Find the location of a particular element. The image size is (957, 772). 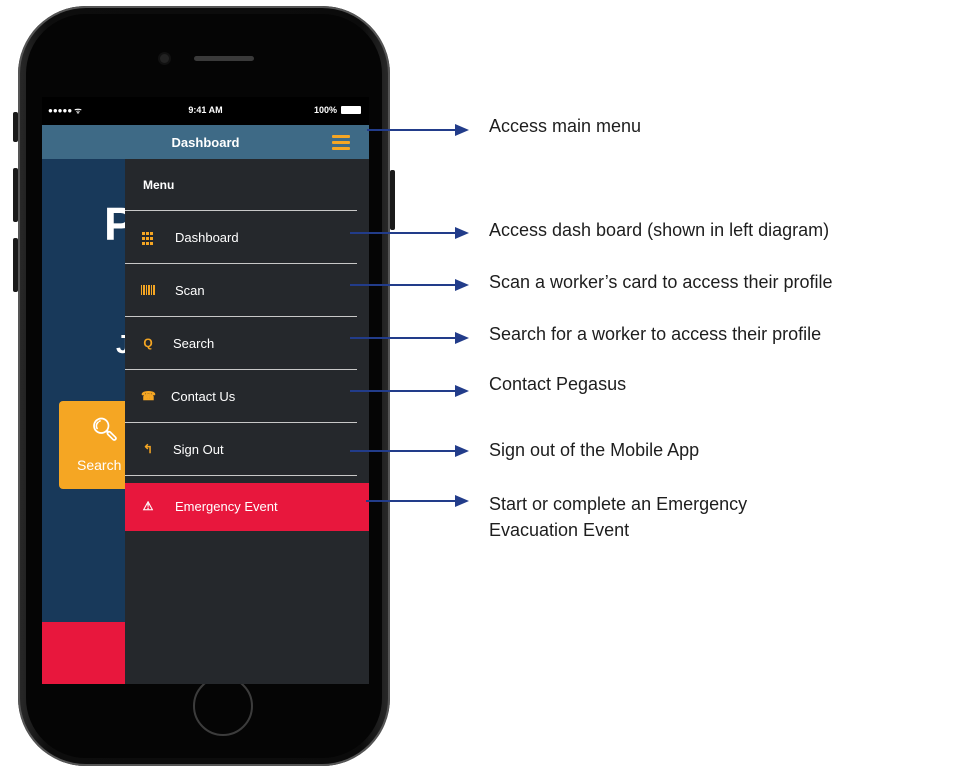

annotation-sign-out: Sign out of the Mobile App is located at coordinates (594, 450).